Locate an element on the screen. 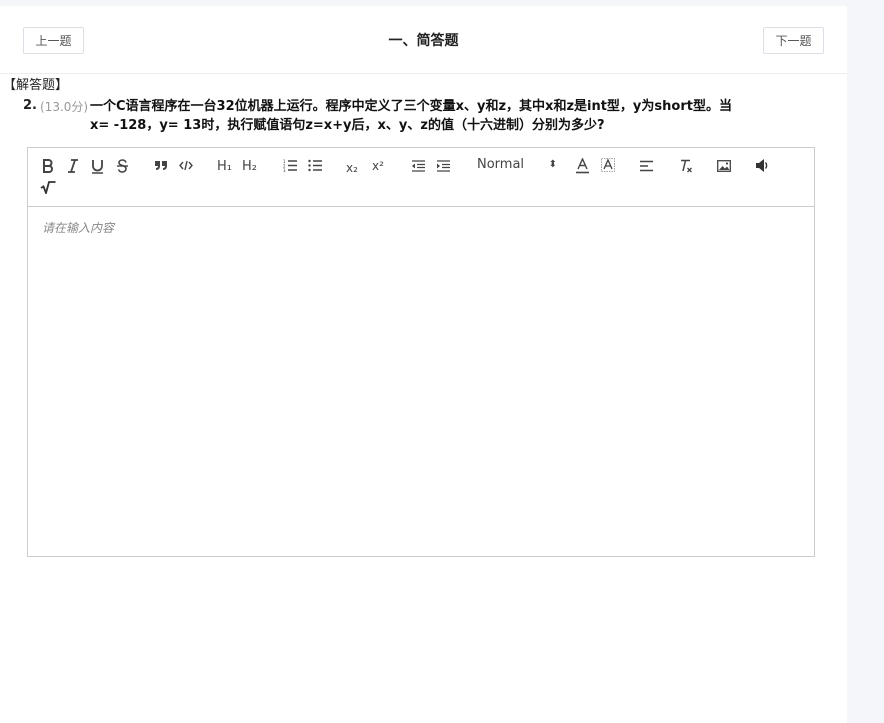 This screenshot has width=884, height=723. section-title: 一、简答题 is located at coordinates (423, 41).